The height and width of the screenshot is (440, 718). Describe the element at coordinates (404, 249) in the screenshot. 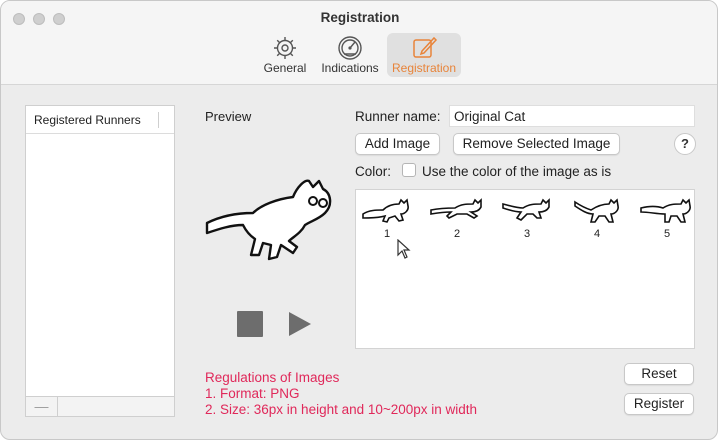

I see `mouse-cursor-icon` at that location.